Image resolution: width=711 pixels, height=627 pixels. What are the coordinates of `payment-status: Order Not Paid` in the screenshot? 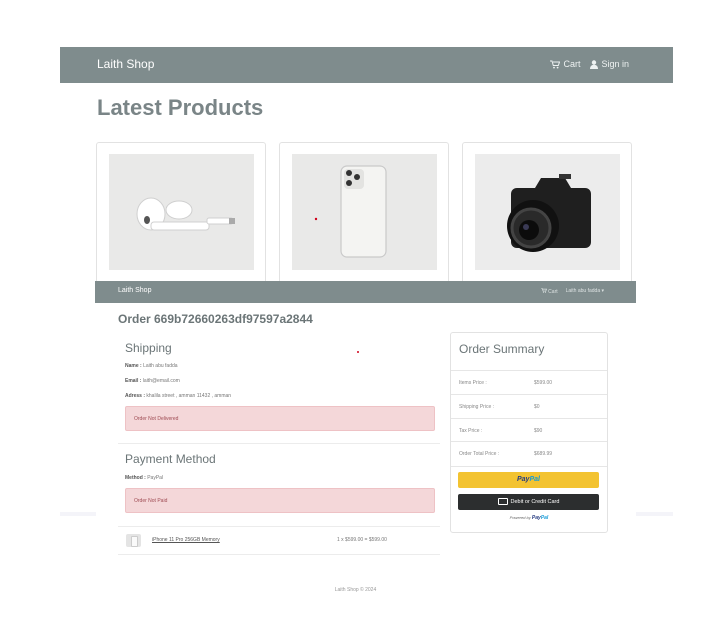 It's located at (151, 501).